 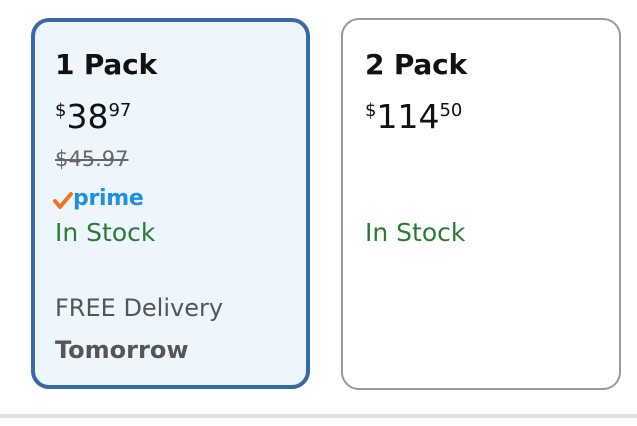 I want to click on price-fraction: 97, so click(x=120, y=110).